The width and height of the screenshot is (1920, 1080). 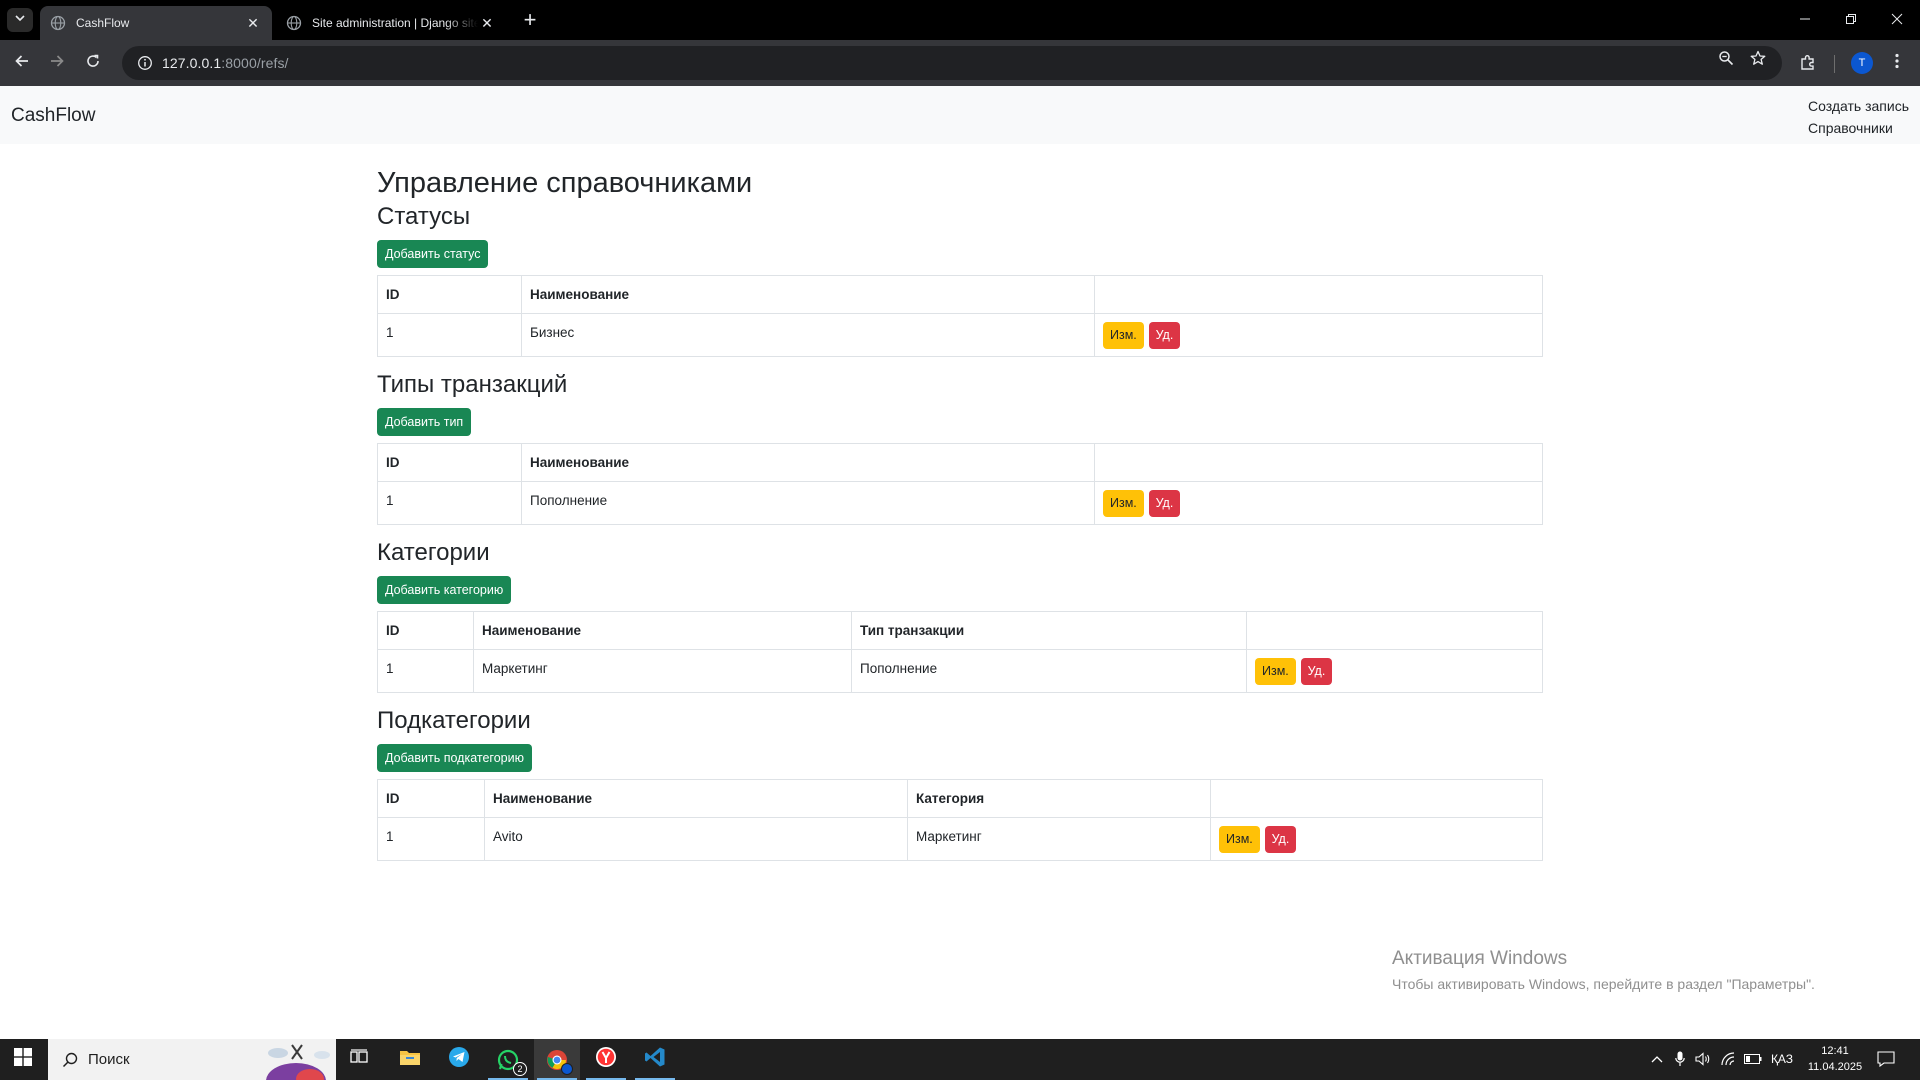 I want to click on taskbar-app-whatsapp: 2, so click(x=508, y=1059).